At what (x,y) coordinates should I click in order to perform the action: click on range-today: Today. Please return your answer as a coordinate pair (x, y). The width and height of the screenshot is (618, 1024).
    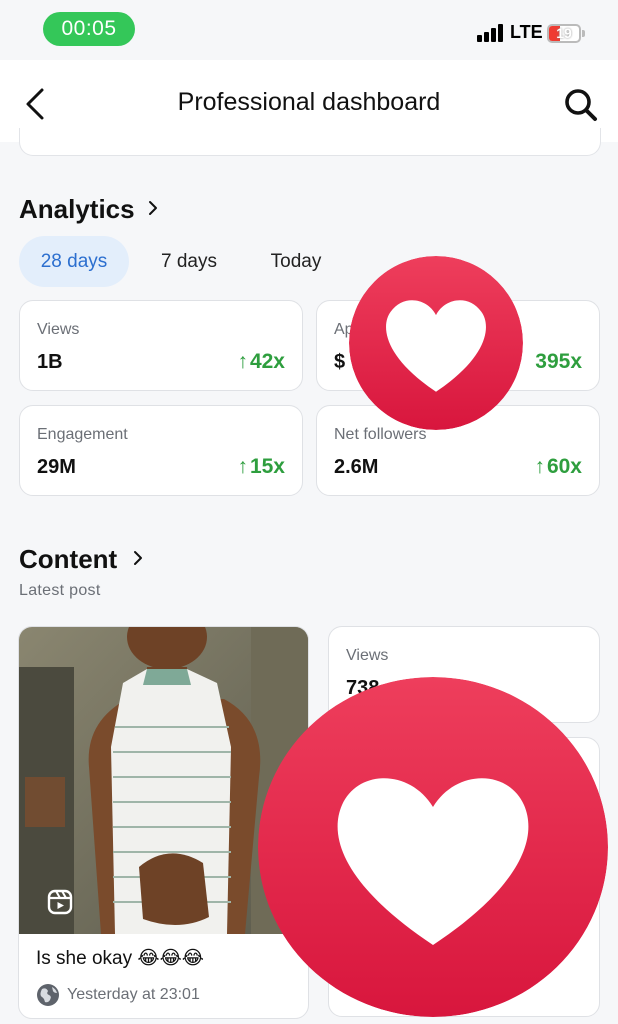
    Looking at the image, I should click on (296, 261).